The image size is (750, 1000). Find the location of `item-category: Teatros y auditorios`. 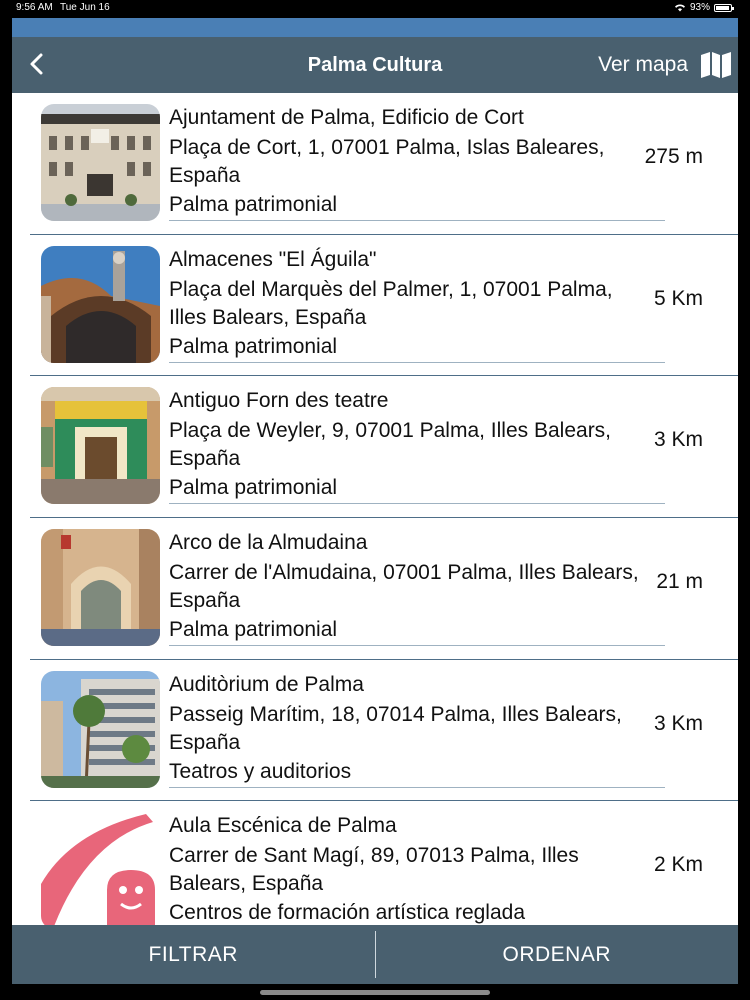

item-category: Teatros y auditorios is located at coordinates (260, 771).